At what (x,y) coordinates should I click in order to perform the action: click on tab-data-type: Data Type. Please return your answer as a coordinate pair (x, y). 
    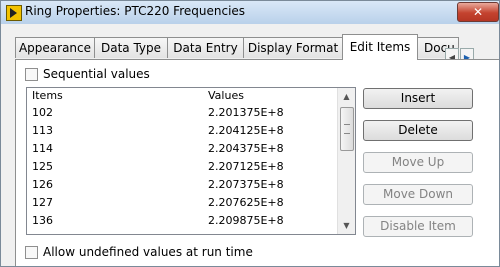
    Looking at the image, I should click on (131, 47).